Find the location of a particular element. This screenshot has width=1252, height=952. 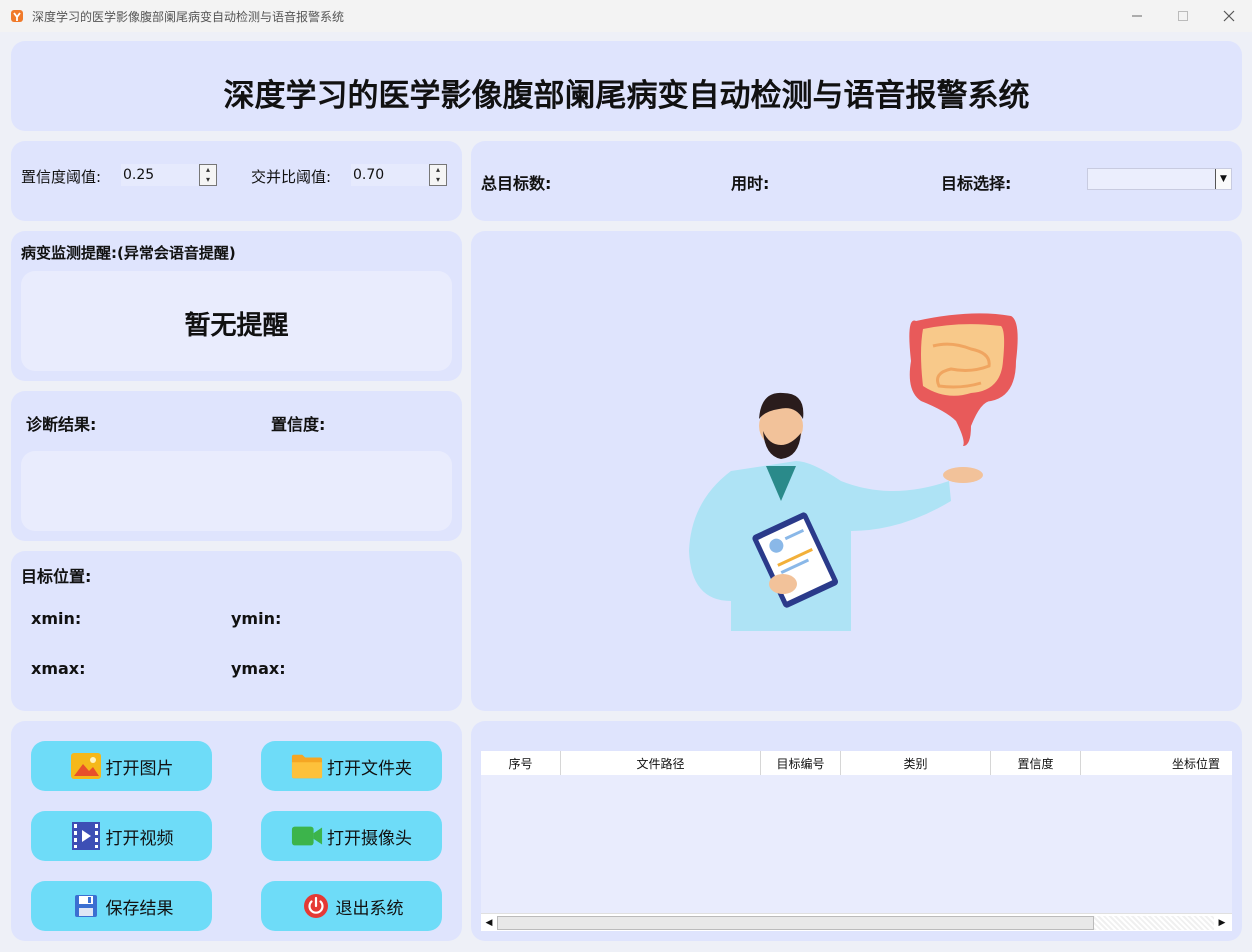

target-select-dropdown: ▼ is located at coordinates (1159, 179).